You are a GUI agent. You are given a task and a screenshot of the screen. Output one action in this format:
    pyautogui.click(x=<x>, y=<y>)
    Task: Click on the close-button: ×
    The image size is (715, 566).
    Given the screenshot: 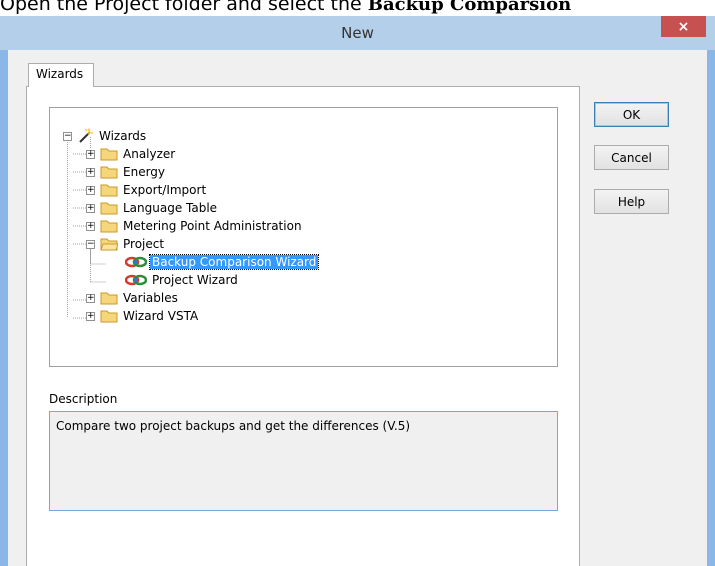 What is the action you would take?
    pyautogui.click(x=683, y=26)
    